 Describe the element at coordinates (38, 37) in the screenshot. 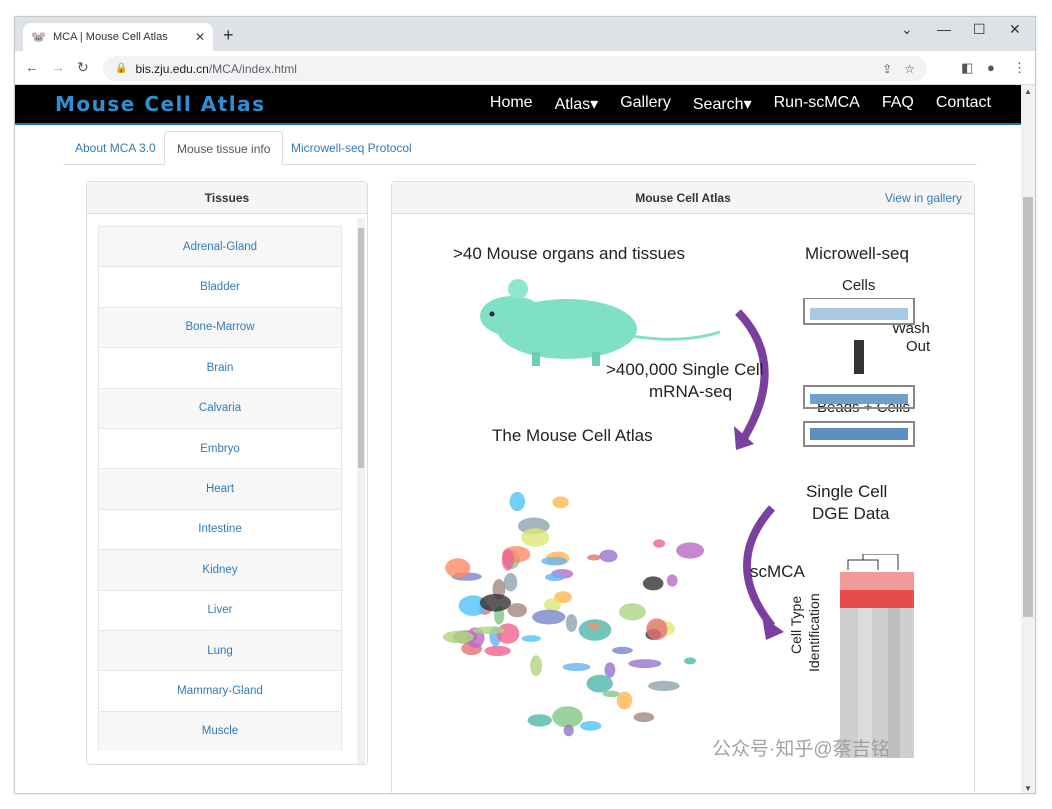

I see `mouse-favicon-icon: 🐭` at that location.